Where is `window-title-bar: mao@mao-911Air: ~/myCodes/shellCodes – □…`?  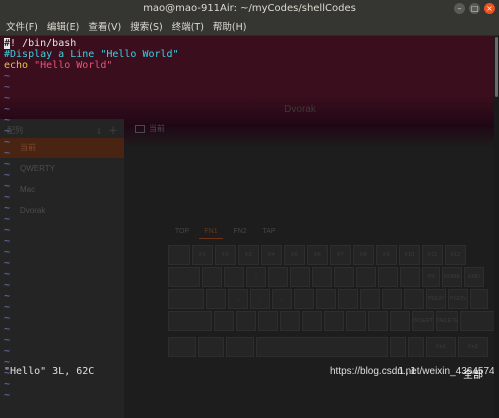
window-title-bar: mao@mao-911Air: ~/myCodes/shellCodes – □… is located at coordinates (249, 8).